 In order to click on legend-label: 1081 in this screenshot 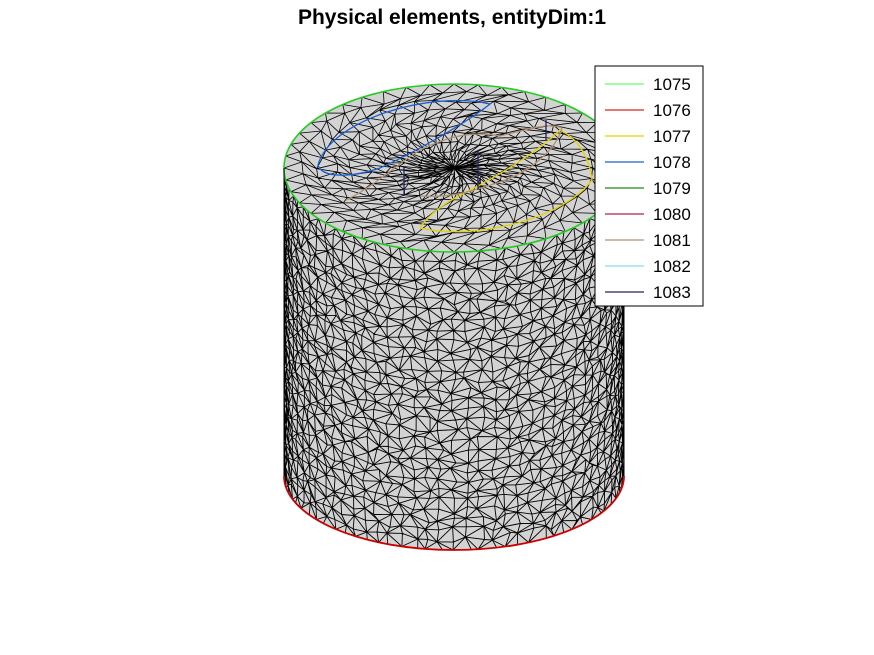, I will do `click(672, 240)`.